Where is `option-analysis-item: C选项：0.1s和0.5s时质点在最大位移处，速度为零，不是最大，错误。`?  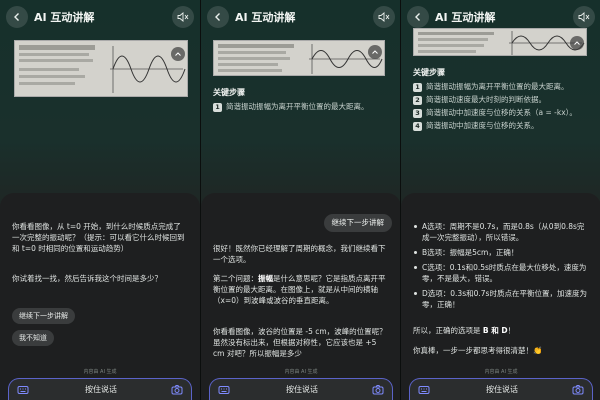 option-analysis-item: C选项：0.1s和0.5s时质点在最大位移处，速度为零，不是最大，错误。 is located at coordinates (501, 273).